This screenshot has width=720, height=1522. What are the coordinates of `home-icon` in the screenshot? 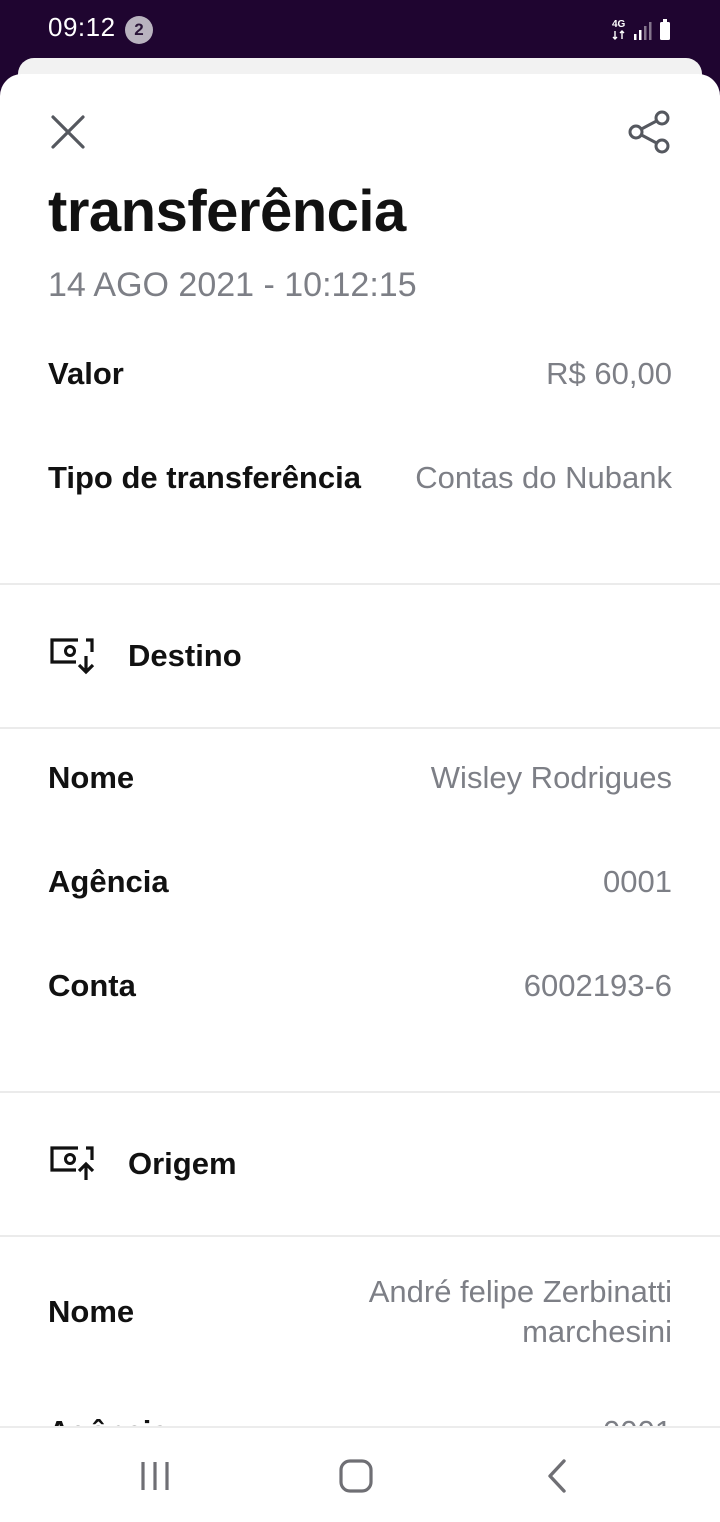 It's located at (356, 1476).